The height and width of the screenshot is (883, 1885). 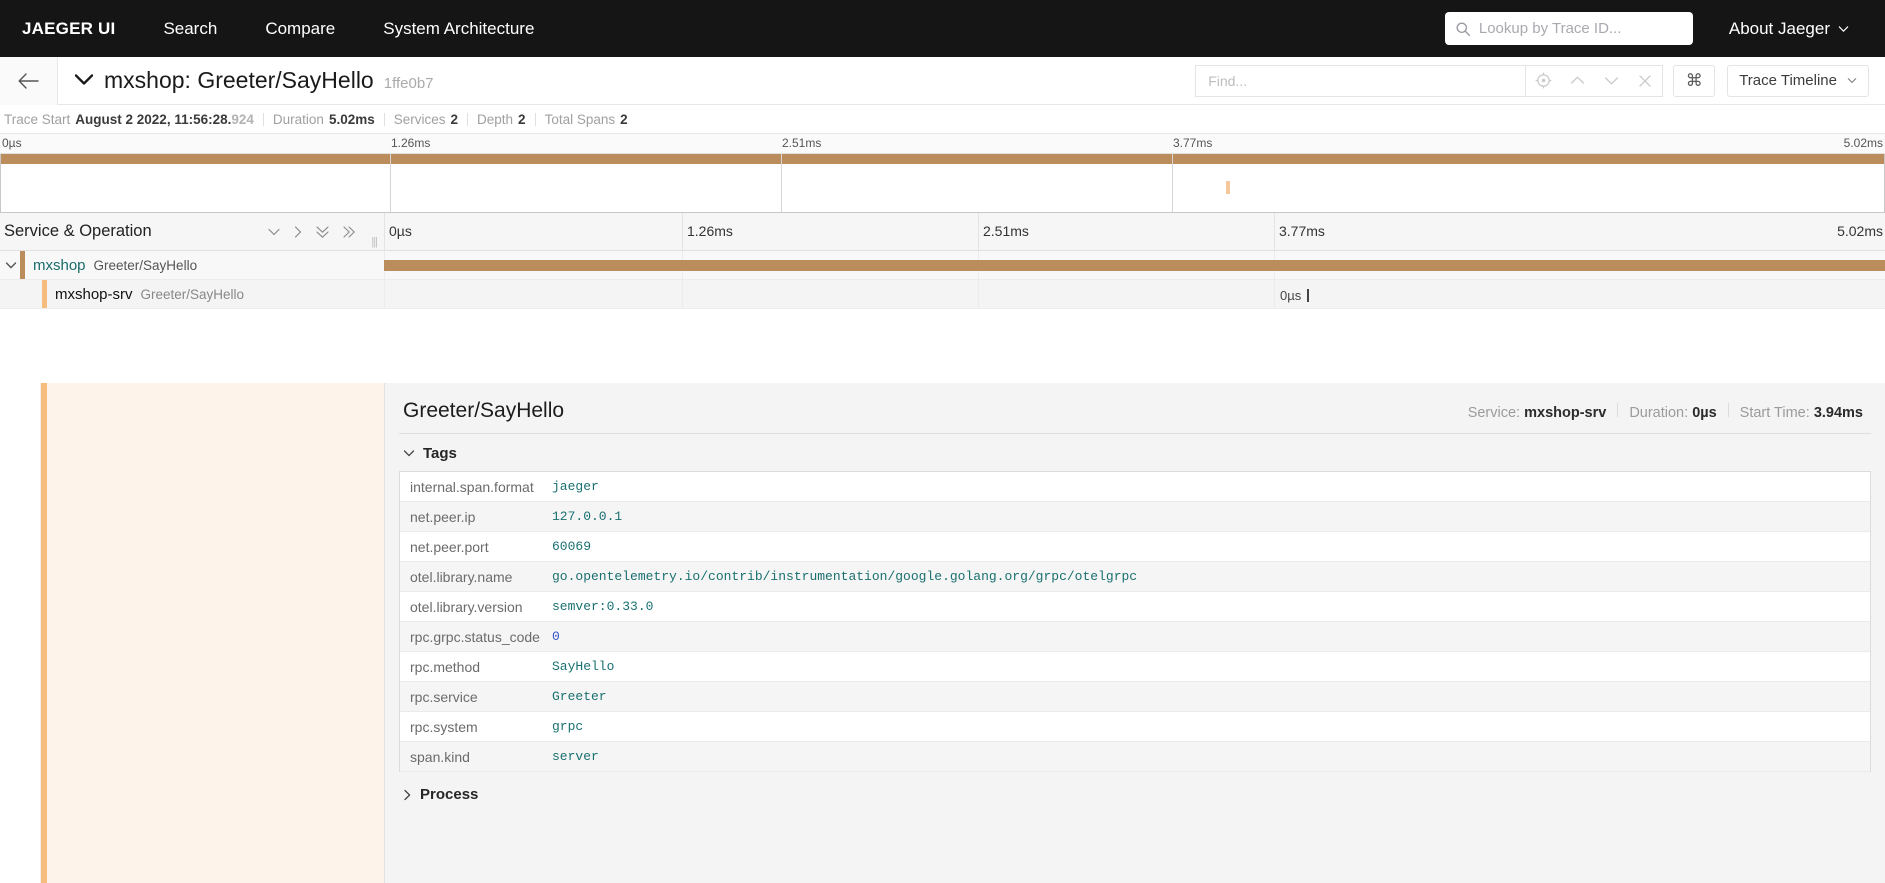 What do you see at coordinates (475, 636) in the screenshot?
I see `tag-key: rpc.grpc.status_code` at bounding box center [475, 636].